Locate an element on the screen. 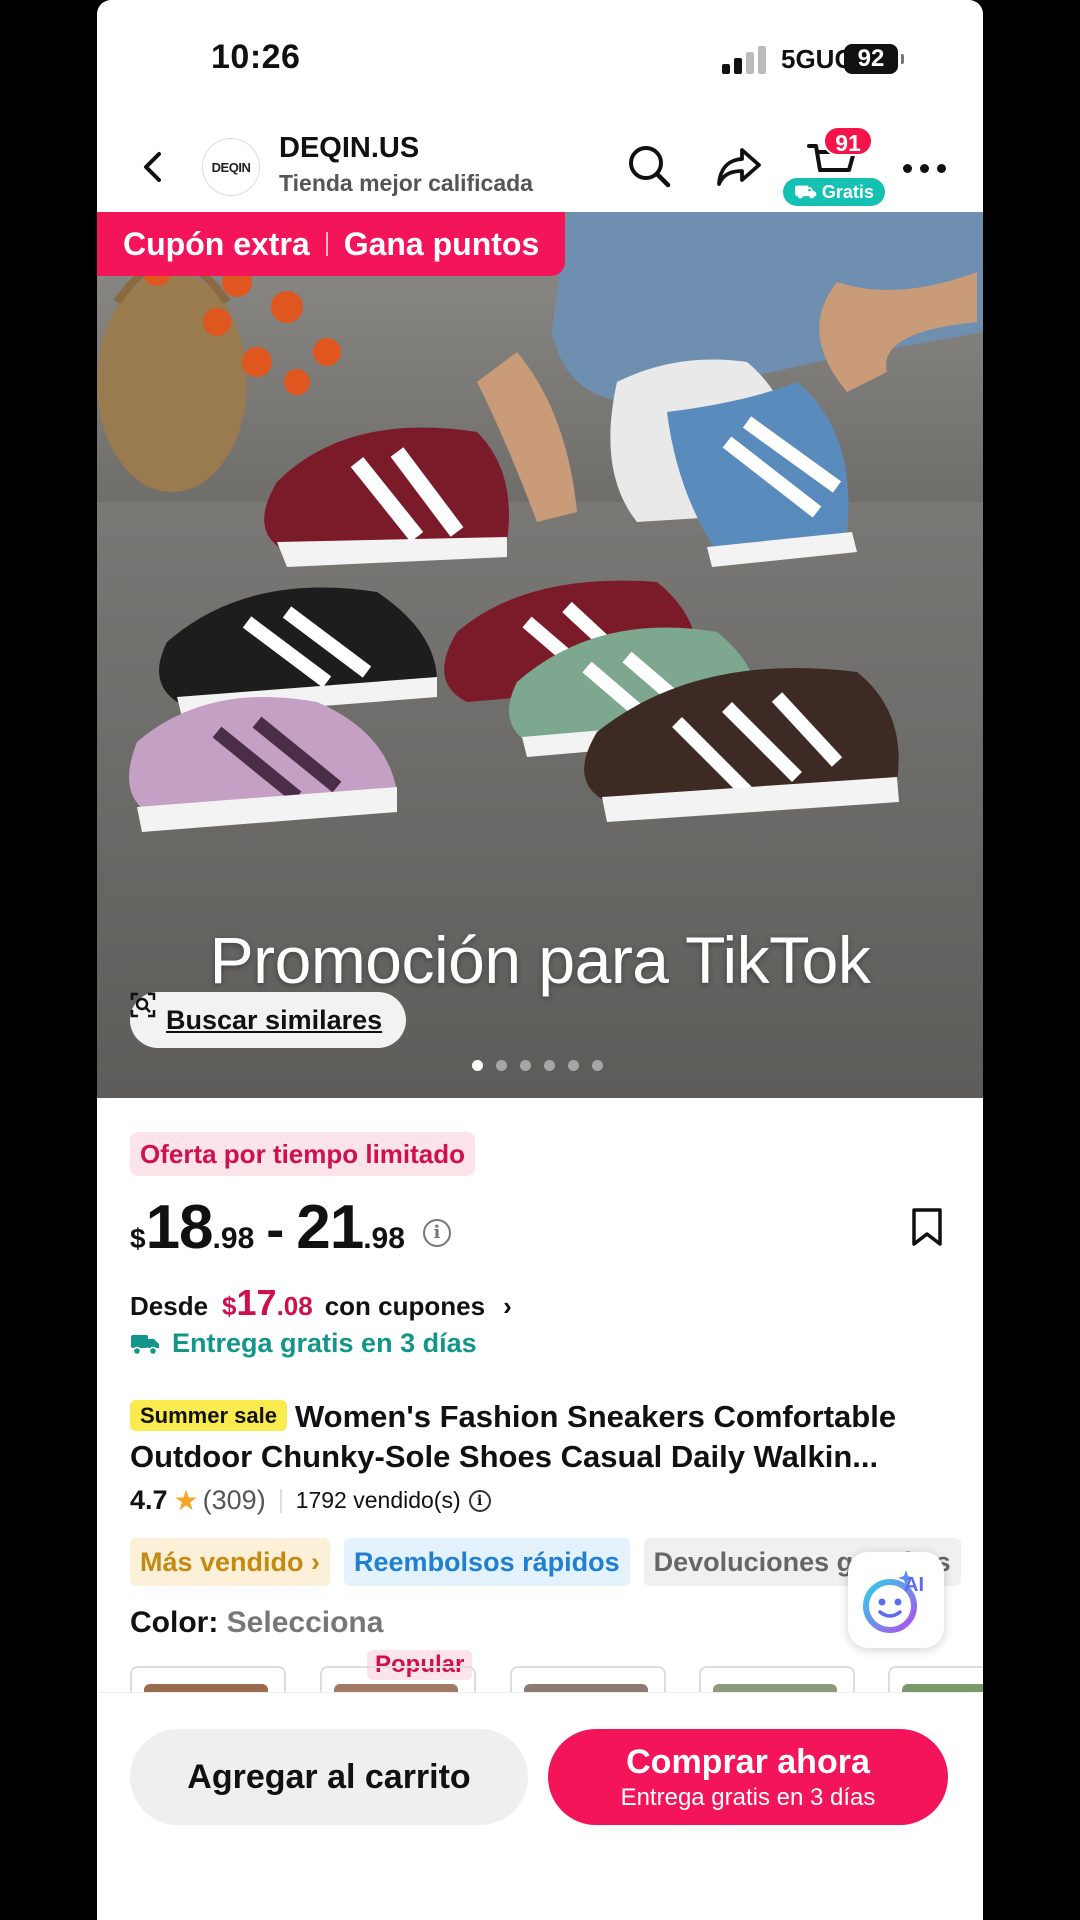 This screenshot has height=1920, width=1080. color-selector-label: Color: Selecciona is located at coordinates (256, 1623).